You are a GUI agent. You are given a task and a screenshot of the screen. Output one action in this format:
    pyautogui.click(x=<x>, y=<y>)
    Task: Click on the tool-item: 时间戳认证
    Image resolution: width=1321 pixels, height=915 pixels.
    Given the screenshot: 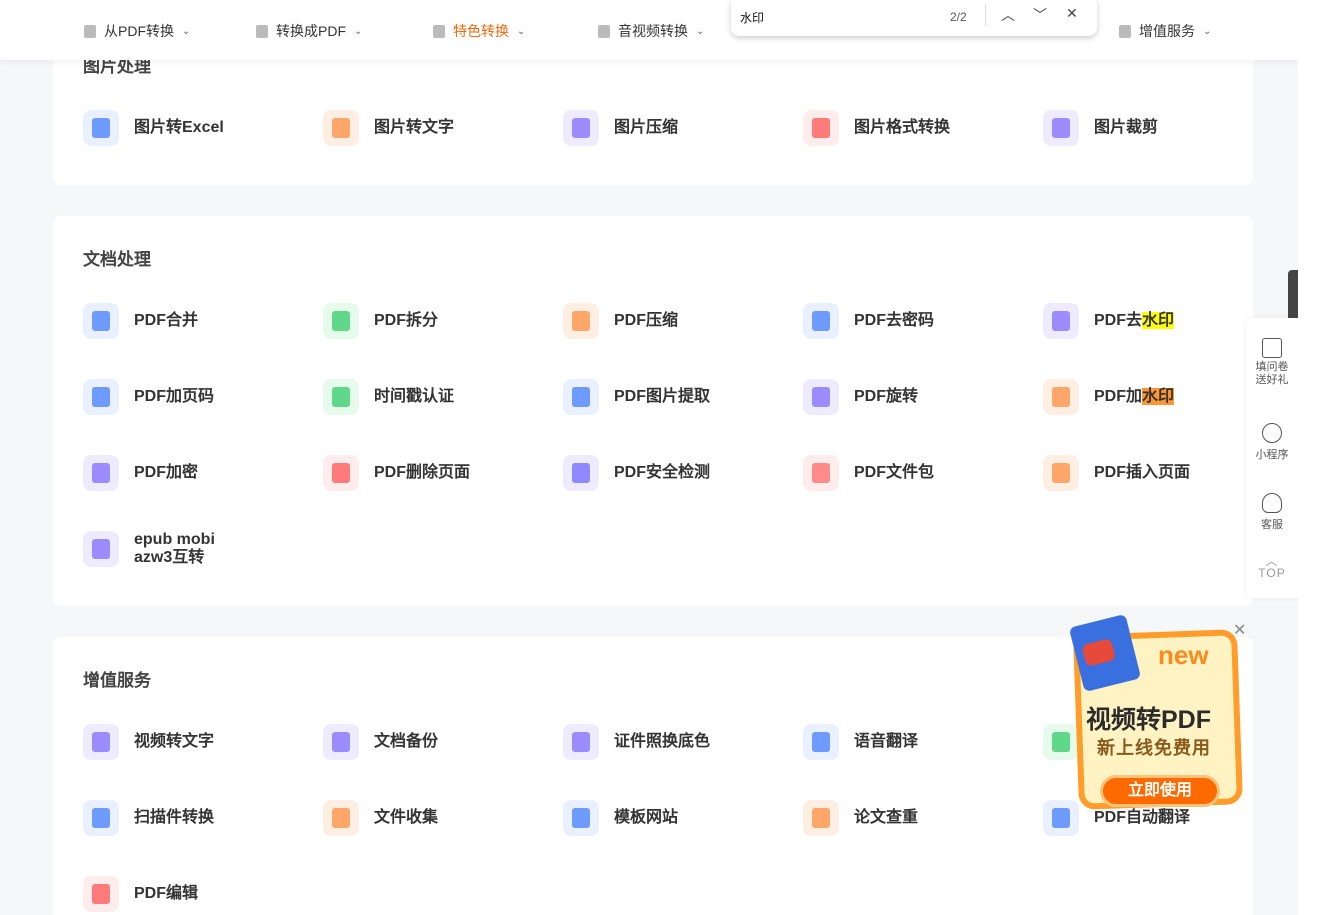 What is the action you would take?
    pyautogui.click(x=388, y=397)
    